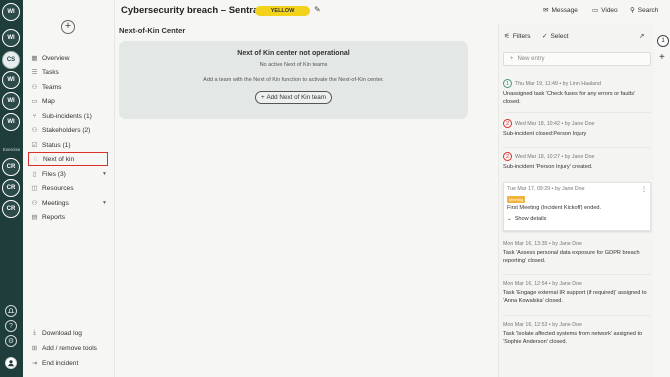 The image size is (670, 377). What do you see at coordinates (11, 311) in the screenshot?
I see `bell-icon` at bounding box center [11, 311].